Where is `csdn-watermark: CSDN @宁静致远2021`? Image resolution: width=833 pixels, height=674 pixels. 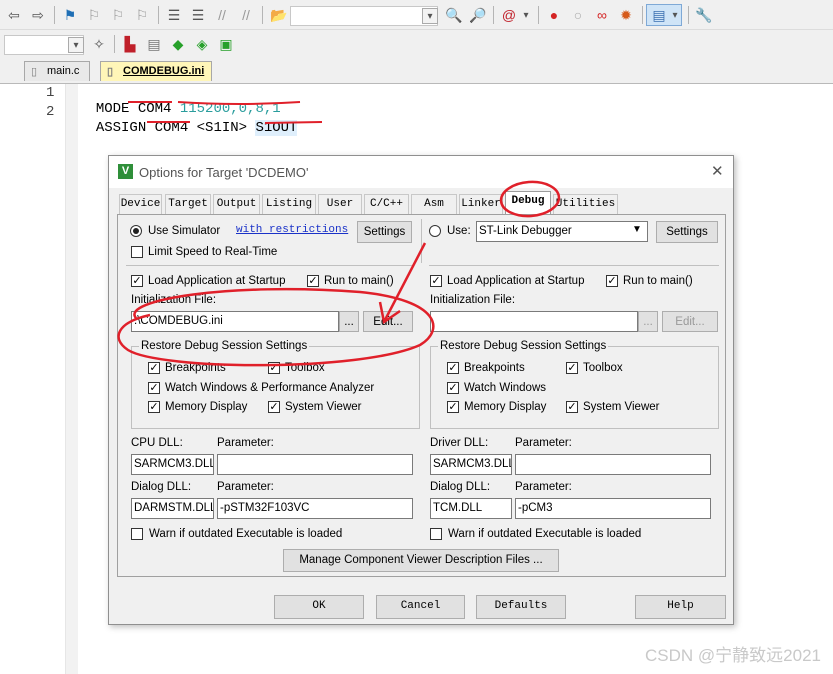
csdn-watermark: CSDN @宁静致远2021 is located at coordinates (733, 655).